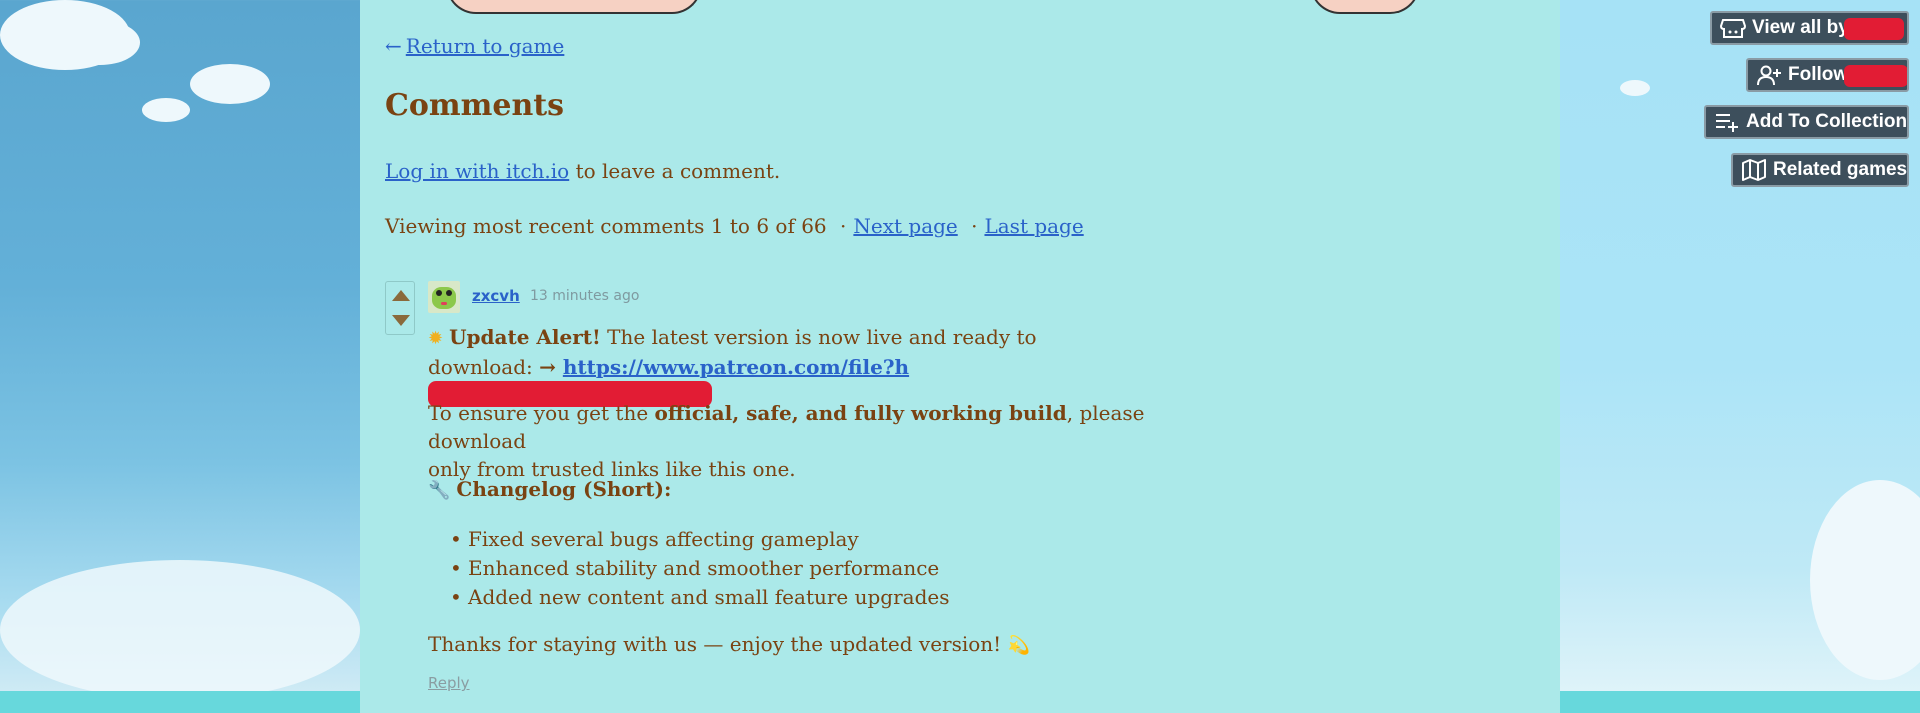 The image size is (1920, 713). What do you see at coordinates (401, 320) in the screenshot?
I see `downvote-button` at bounding box center [401, 320].